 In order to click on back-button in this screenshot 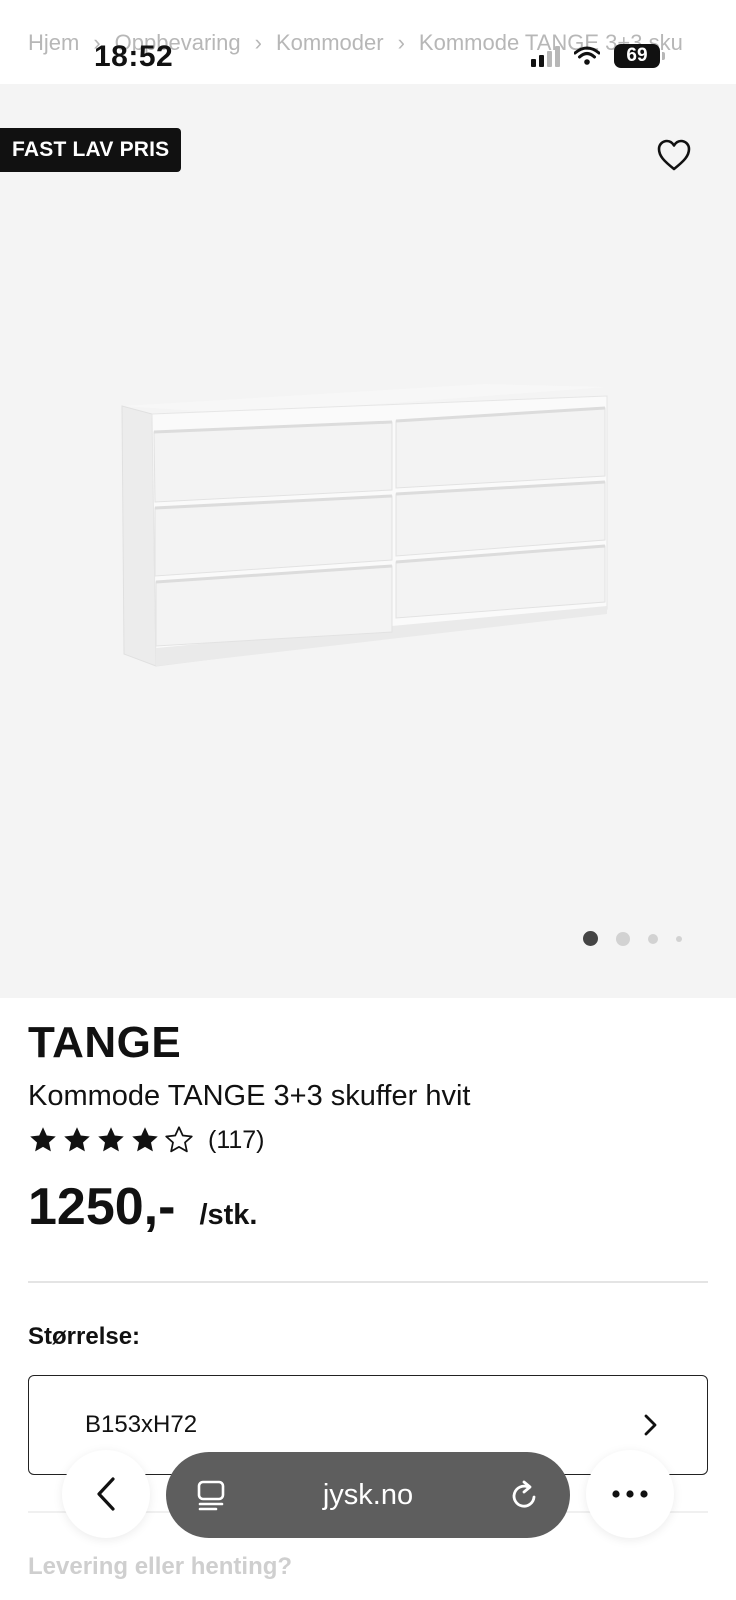, I will do `click(106, 1494)`.